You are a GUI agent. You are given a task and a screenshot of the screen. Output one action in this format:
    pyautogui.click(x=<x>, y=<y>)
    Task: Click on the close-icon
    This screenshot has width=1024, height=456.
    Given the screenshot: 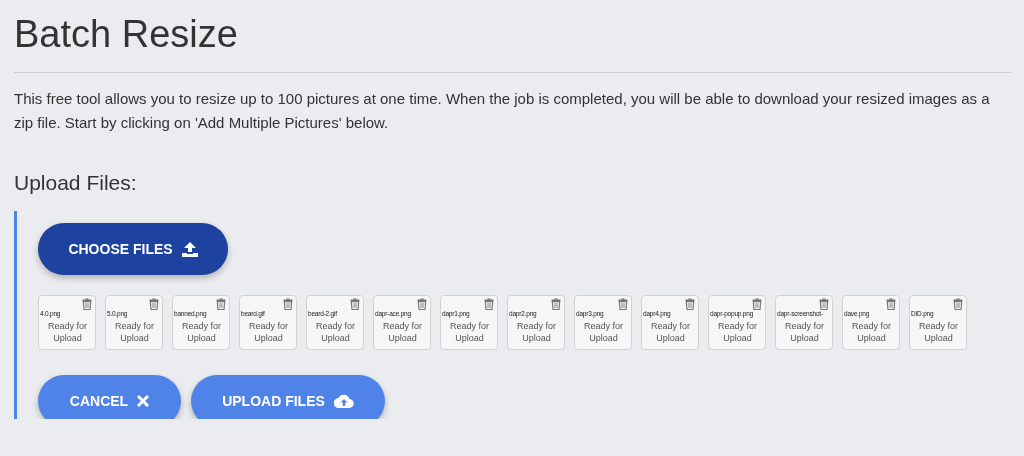 What is the action you would take?
    pyautogui.click(x=143, y=401)
    